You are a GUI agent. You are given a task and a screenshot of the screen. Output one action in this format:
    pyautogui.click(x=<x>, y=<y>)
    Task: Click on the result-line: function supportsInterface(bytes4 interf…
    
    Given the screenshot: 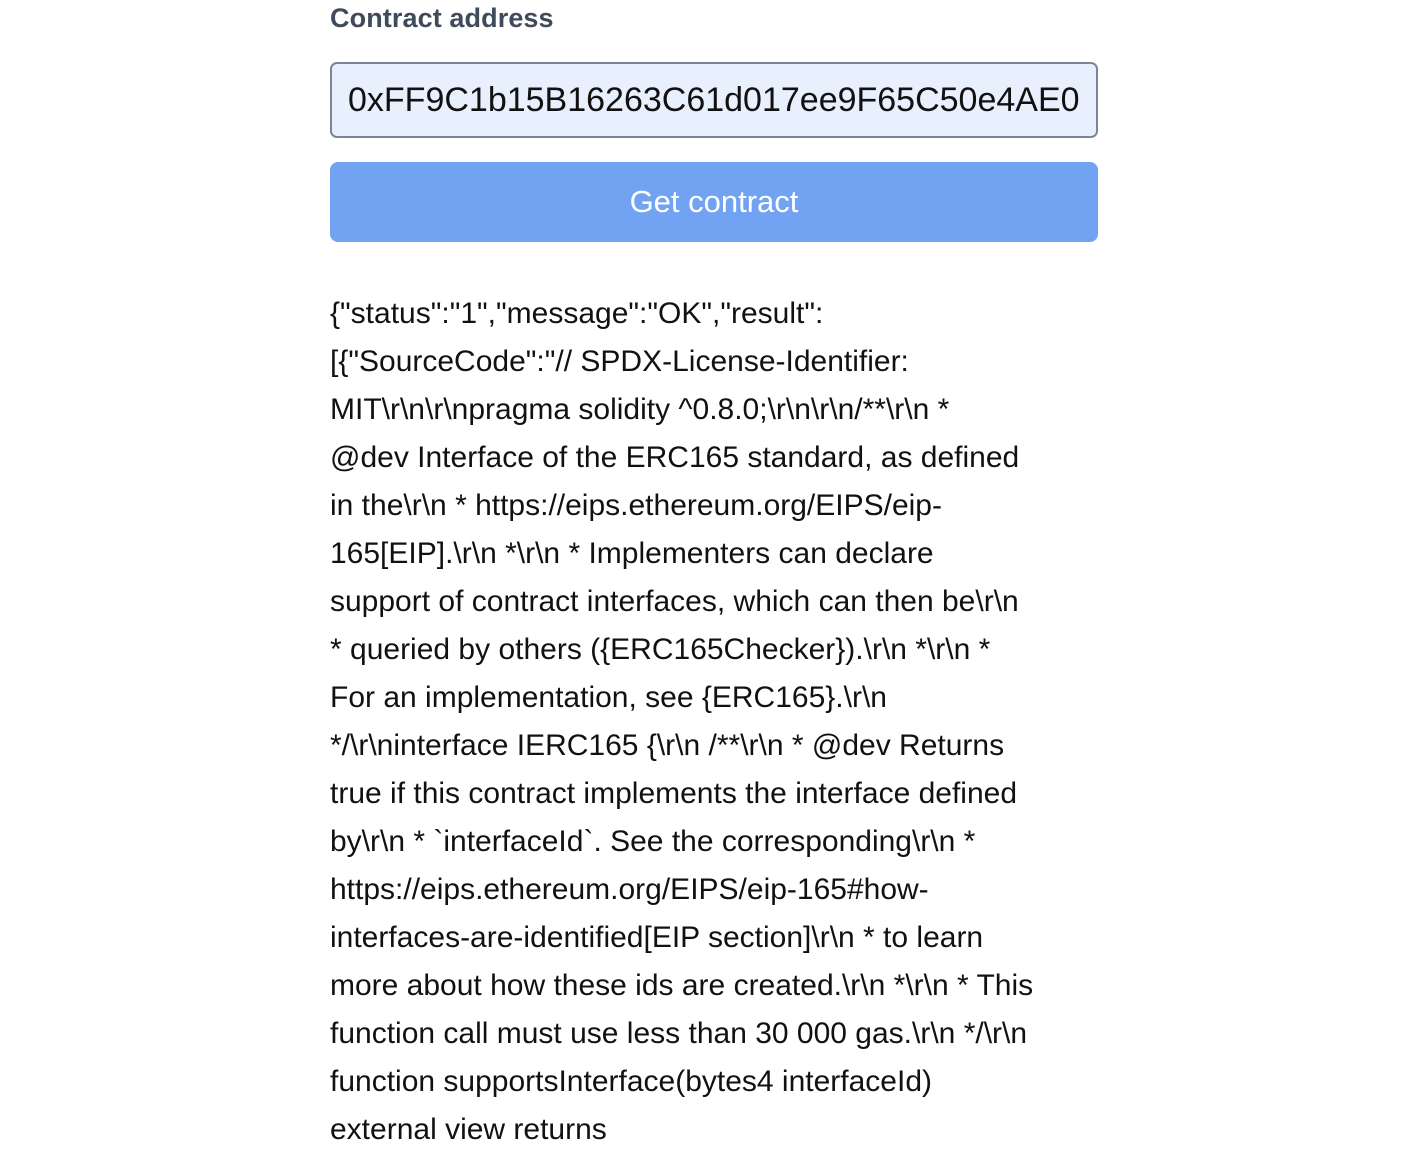 What is the action you would take?
    pyautogui.click(x=631, y=1081)
    